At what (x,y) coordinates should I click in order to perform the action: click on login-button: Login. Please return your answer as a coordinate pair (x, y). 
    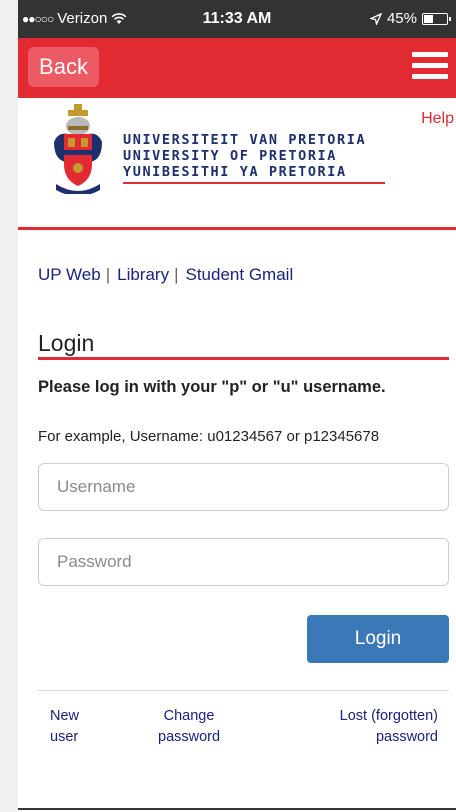
    Looking at the image, I should click on (378, 639).